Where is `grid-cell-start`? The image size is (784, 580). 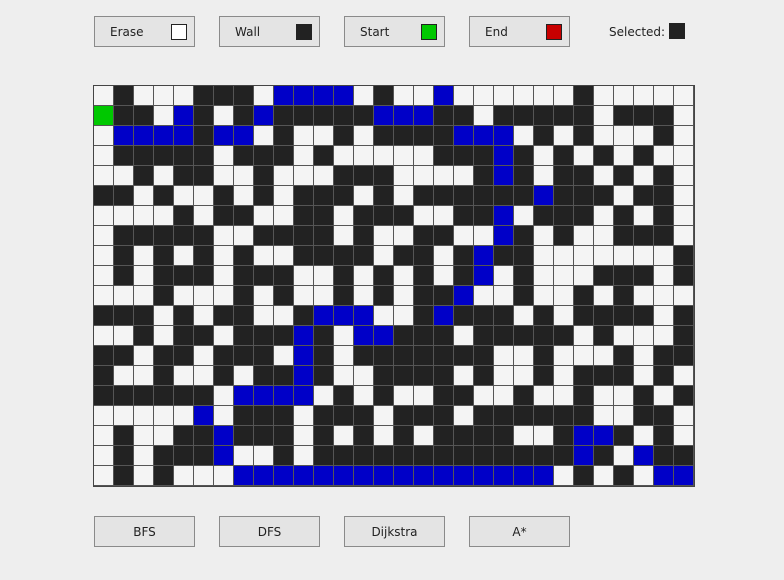 grid-cell-start is located at coordinates (104, 116).